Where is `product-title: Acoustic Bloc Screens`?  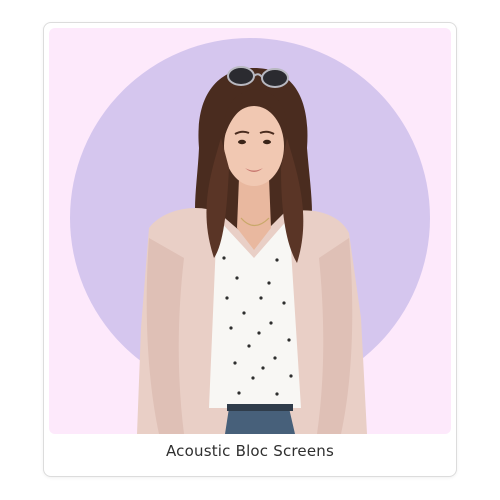
product-title: Acoustic Bloc Screens is located at coordinates (250, 451).